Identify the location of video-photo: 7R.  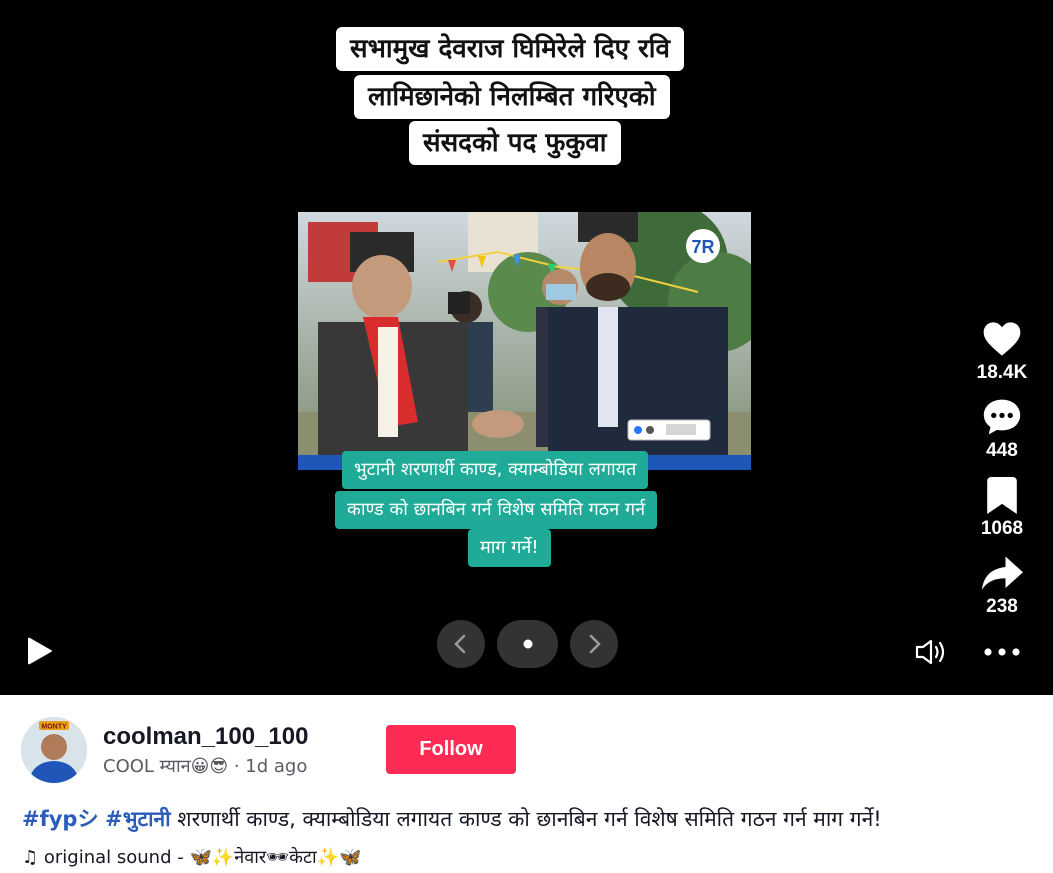
(524, 341).